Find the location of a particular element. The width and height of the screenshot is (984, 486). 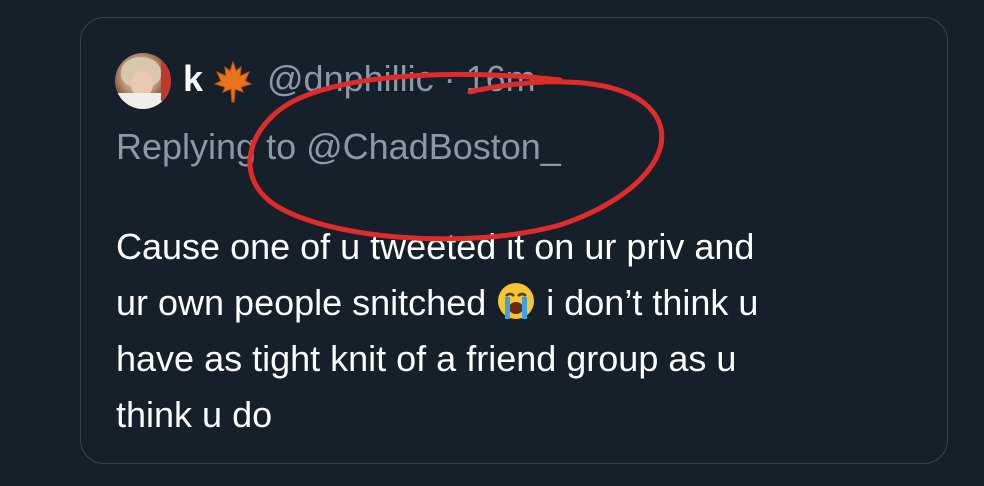

handle-and-timestamp: @dnphillic · 16m is located at coordinates (401, 79).